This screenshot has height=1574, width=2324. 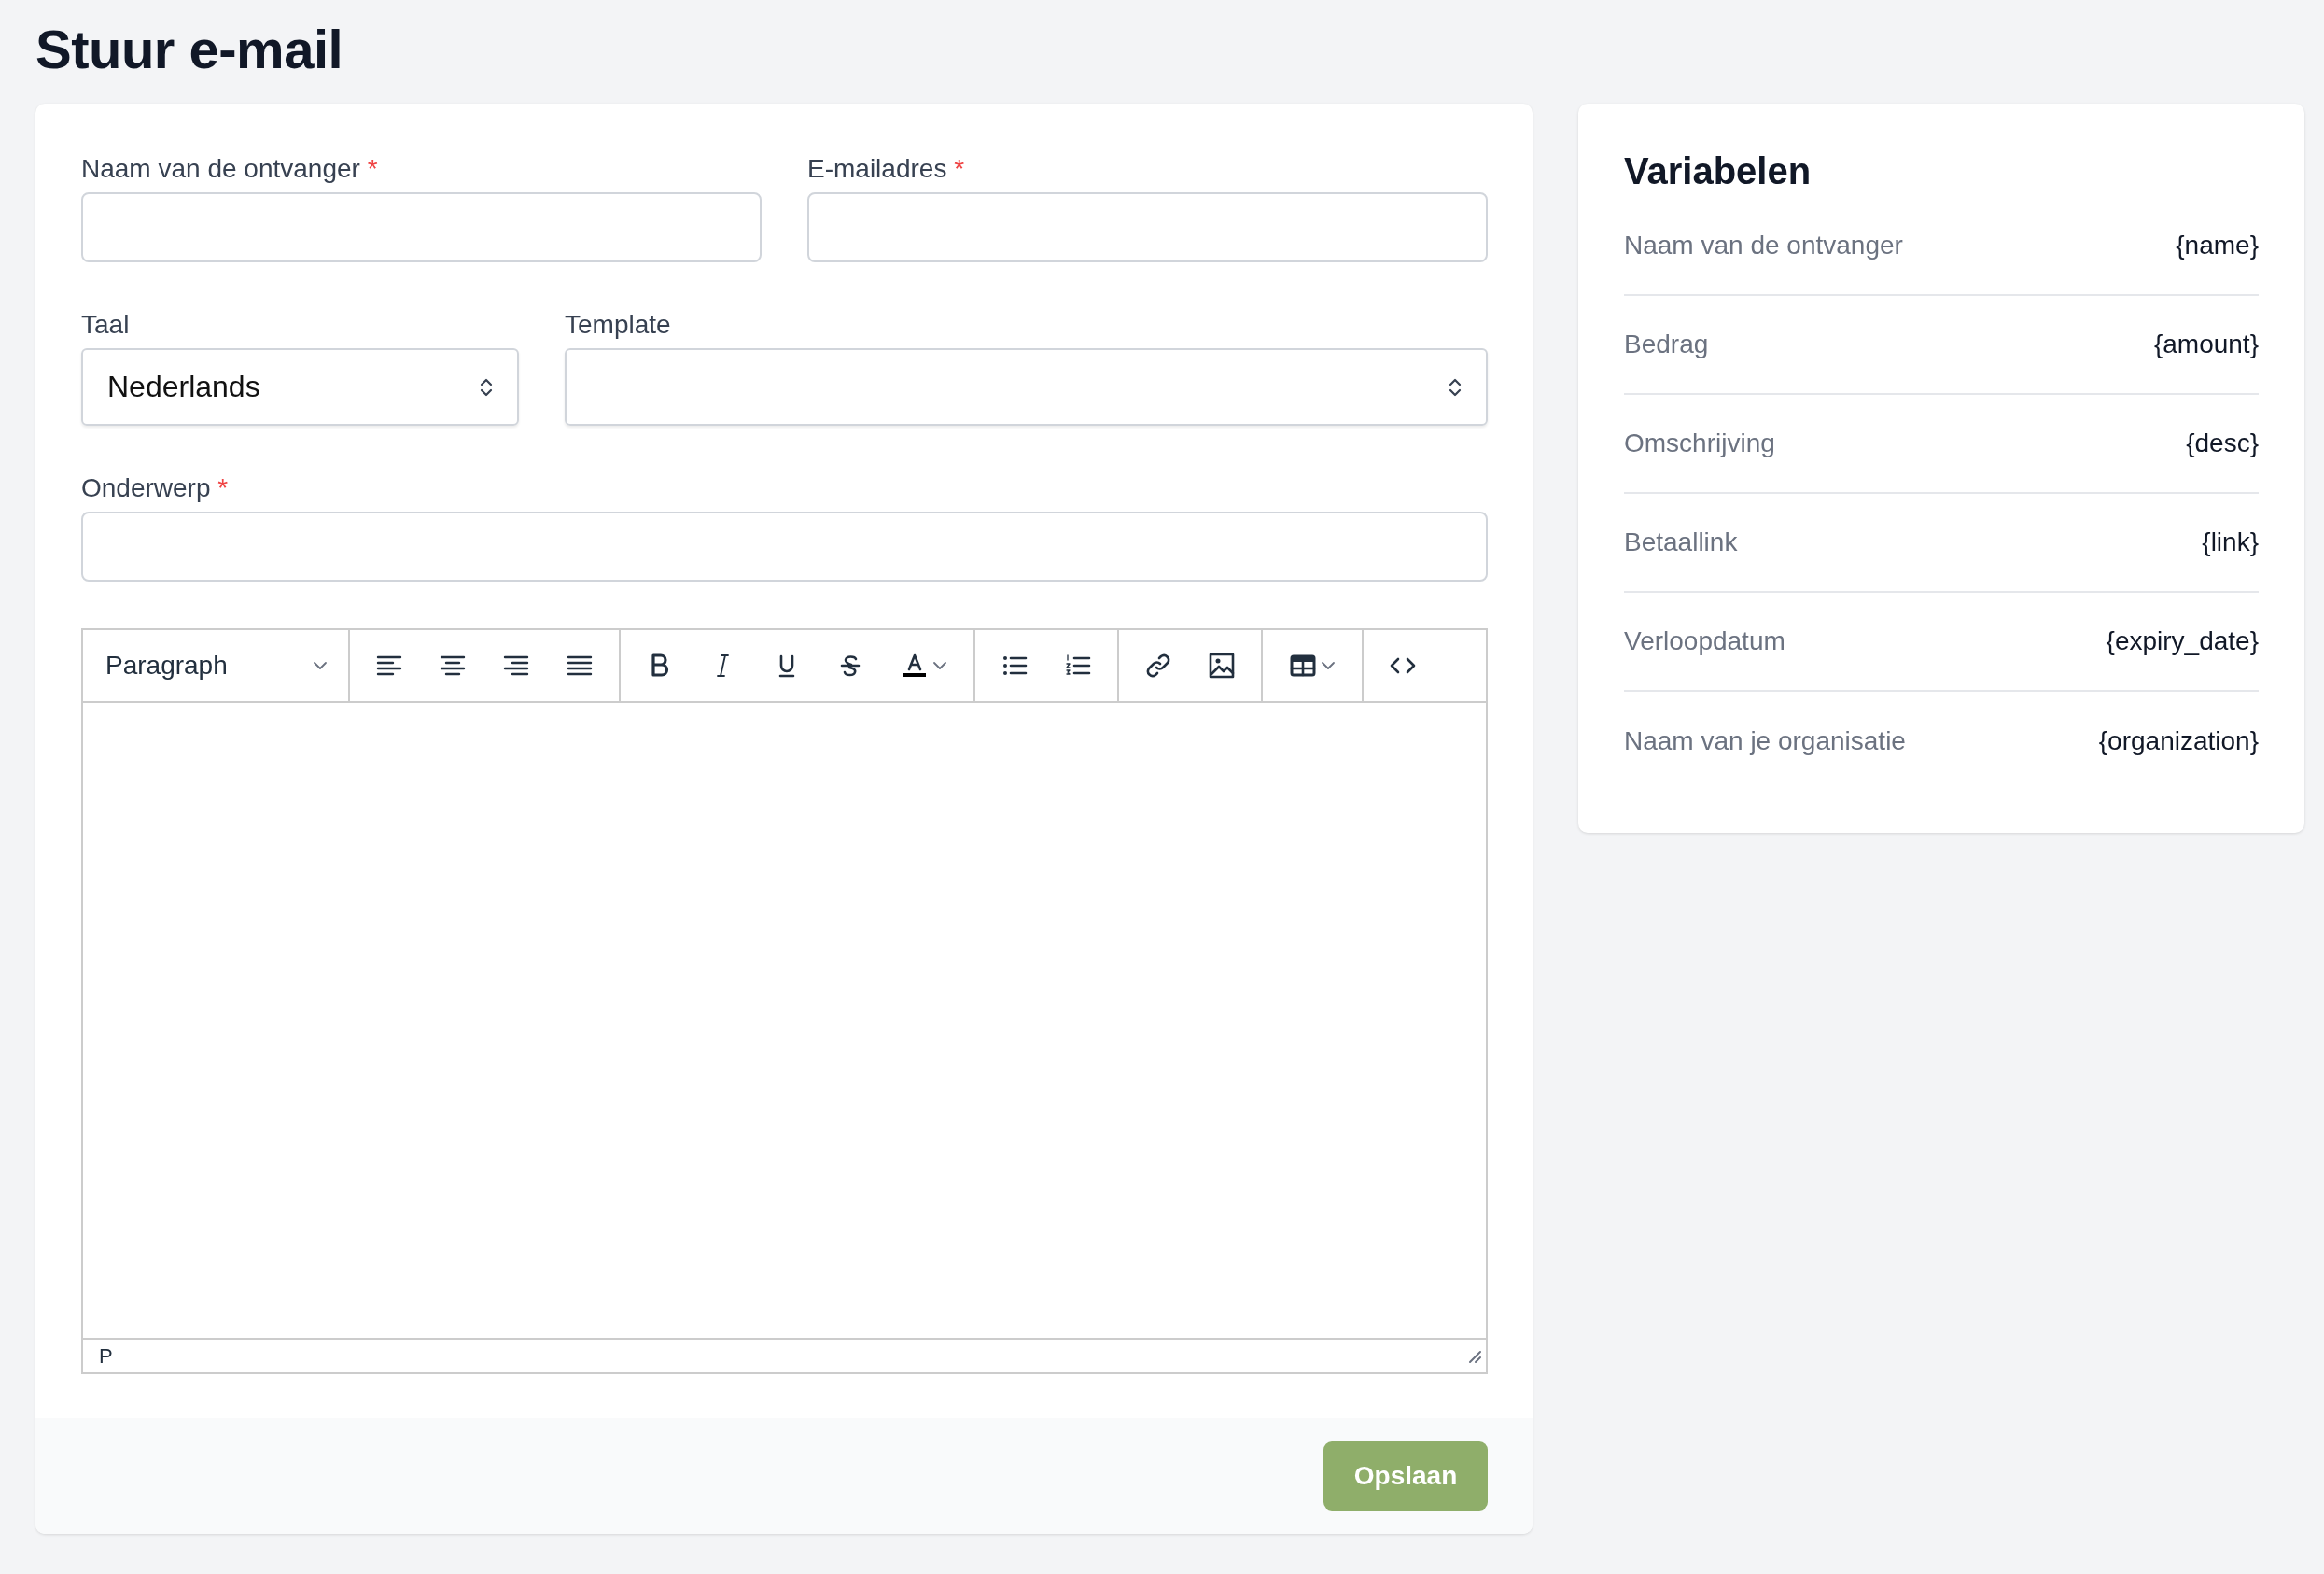 What do you see at coordinates (1763, 245) in the screenshot?
I see `variable-label: Naam van de ontvanger` at bounding box center [1763, 245].